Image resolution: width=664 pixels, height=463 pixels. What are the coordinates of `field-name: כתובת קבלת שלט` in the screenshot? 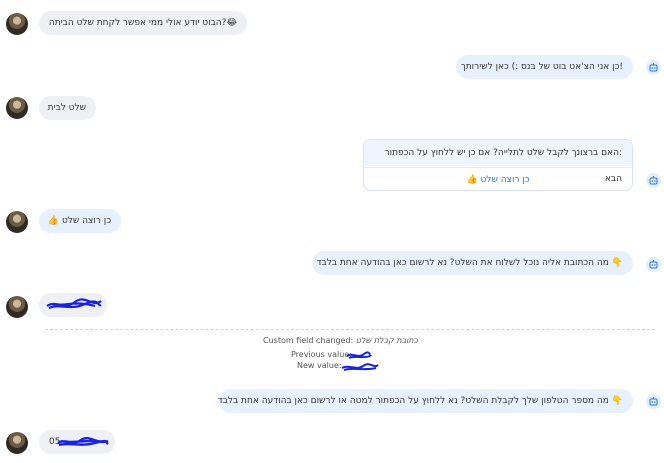 It's located at (386, 340).